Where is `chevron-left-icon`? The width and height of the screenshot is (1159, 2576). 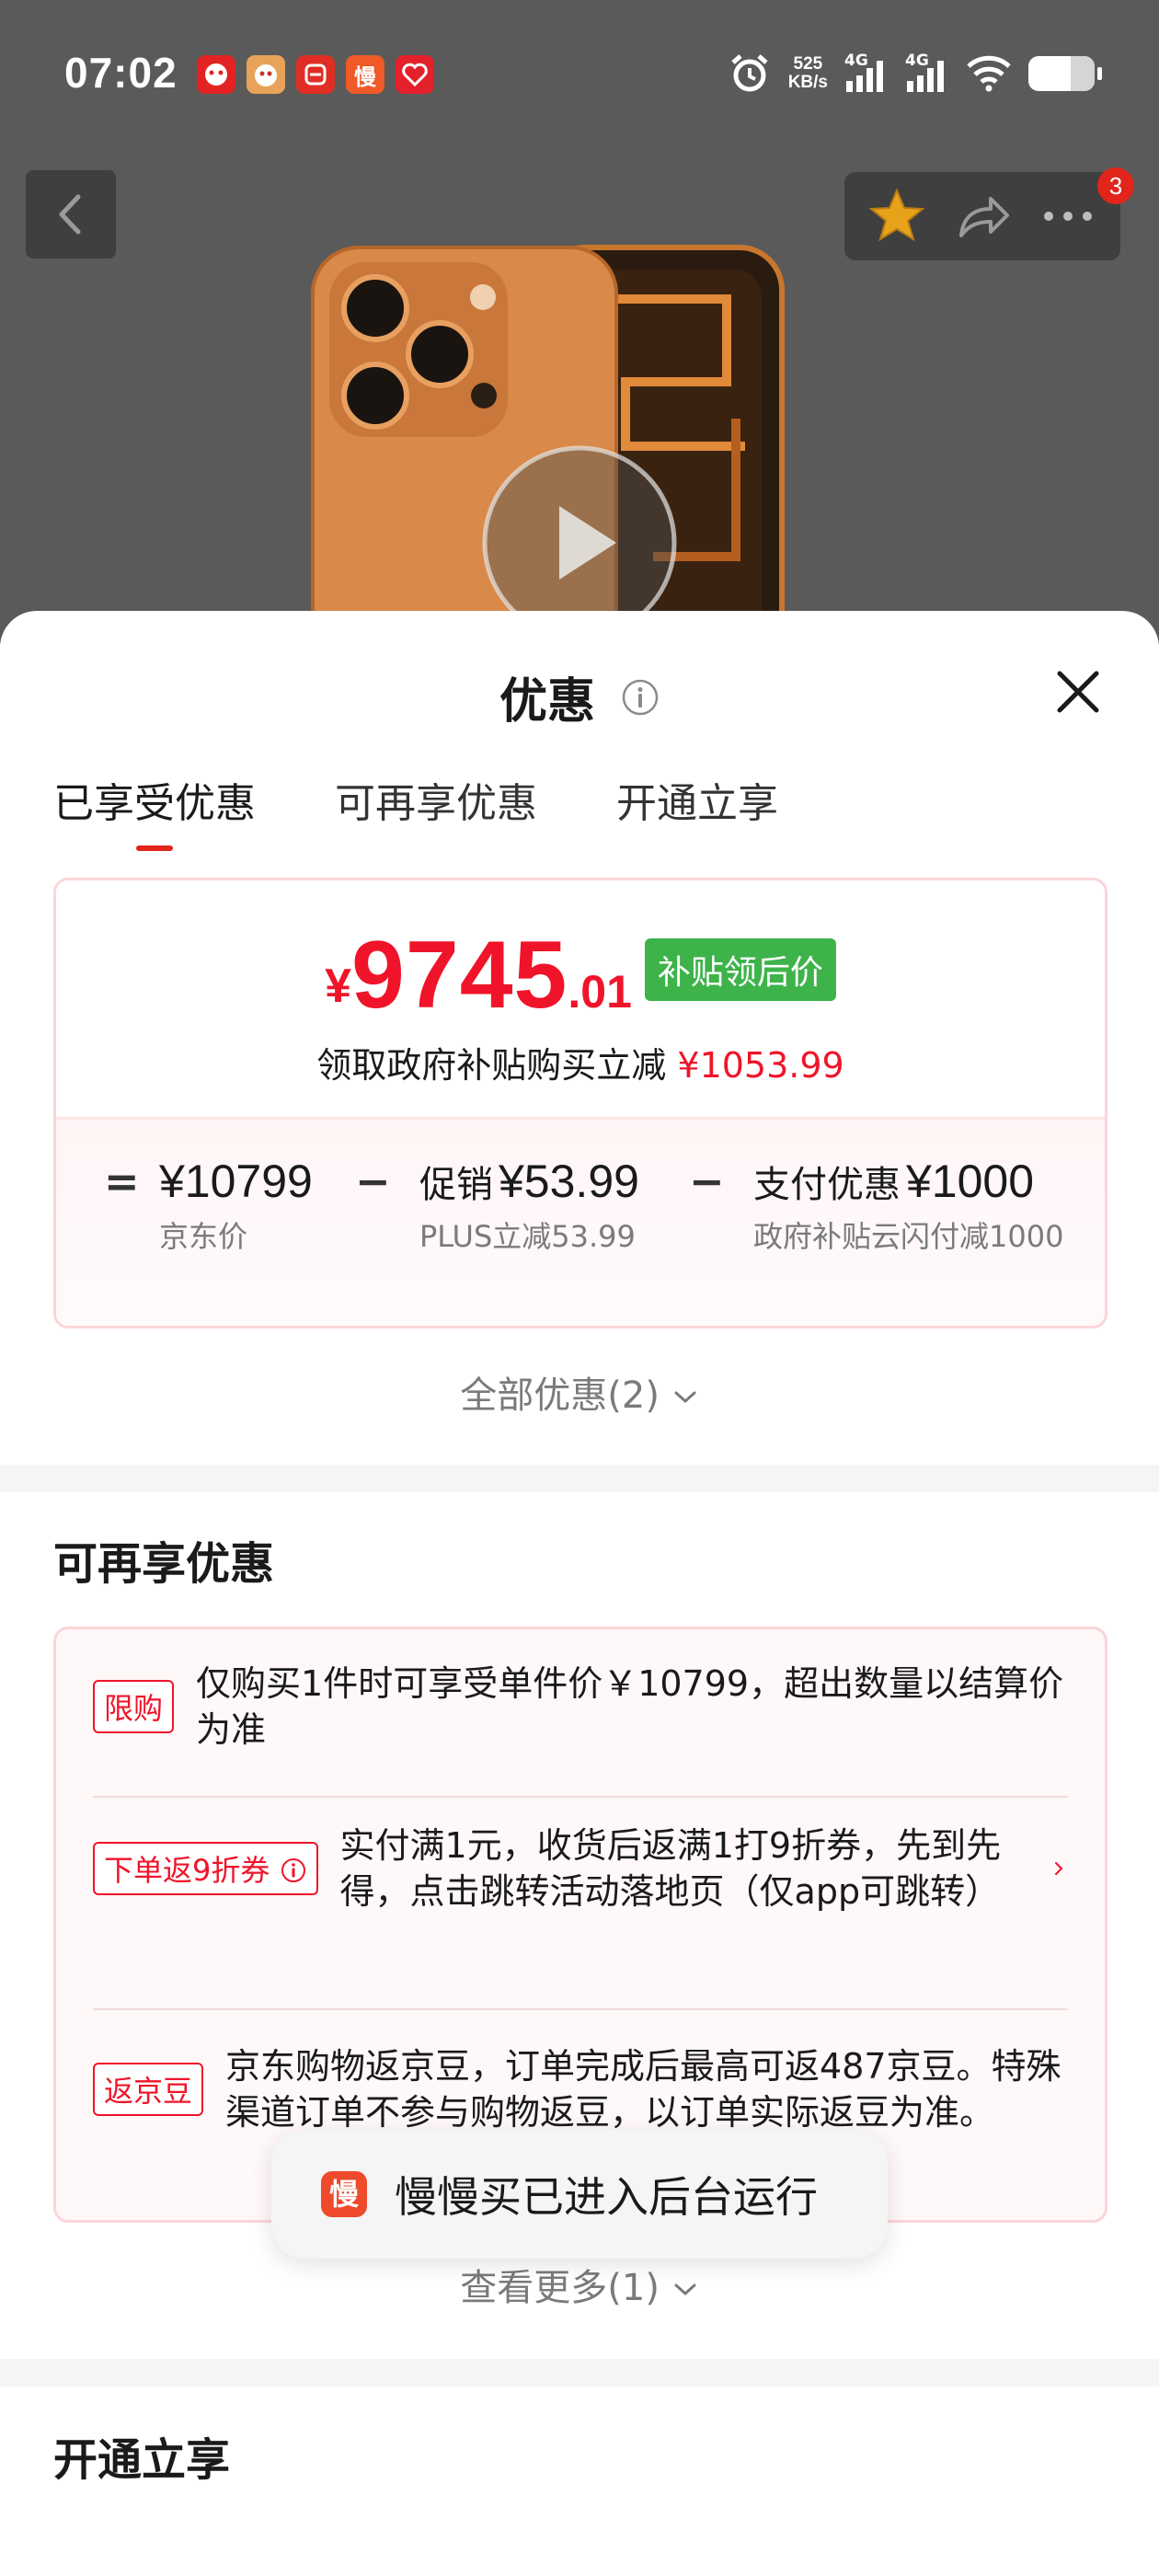 chevron-left-icon is located at coordinates (70, 214).